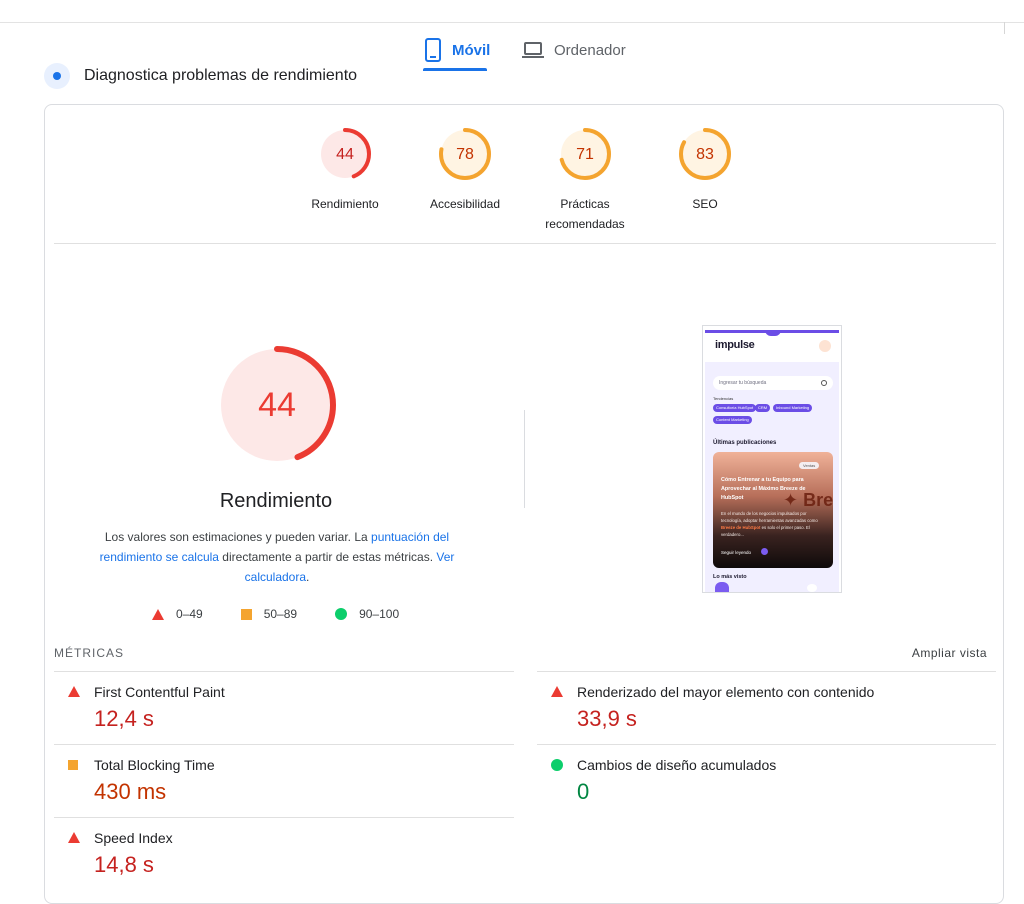 The height and width of the screenshot is (904, 1024). What do you see at coordinates (741, 527) in the screenshot?
I see `screenshot-post-text-highlight: Breeze de HubSpot` at bounding box center [741, 527].